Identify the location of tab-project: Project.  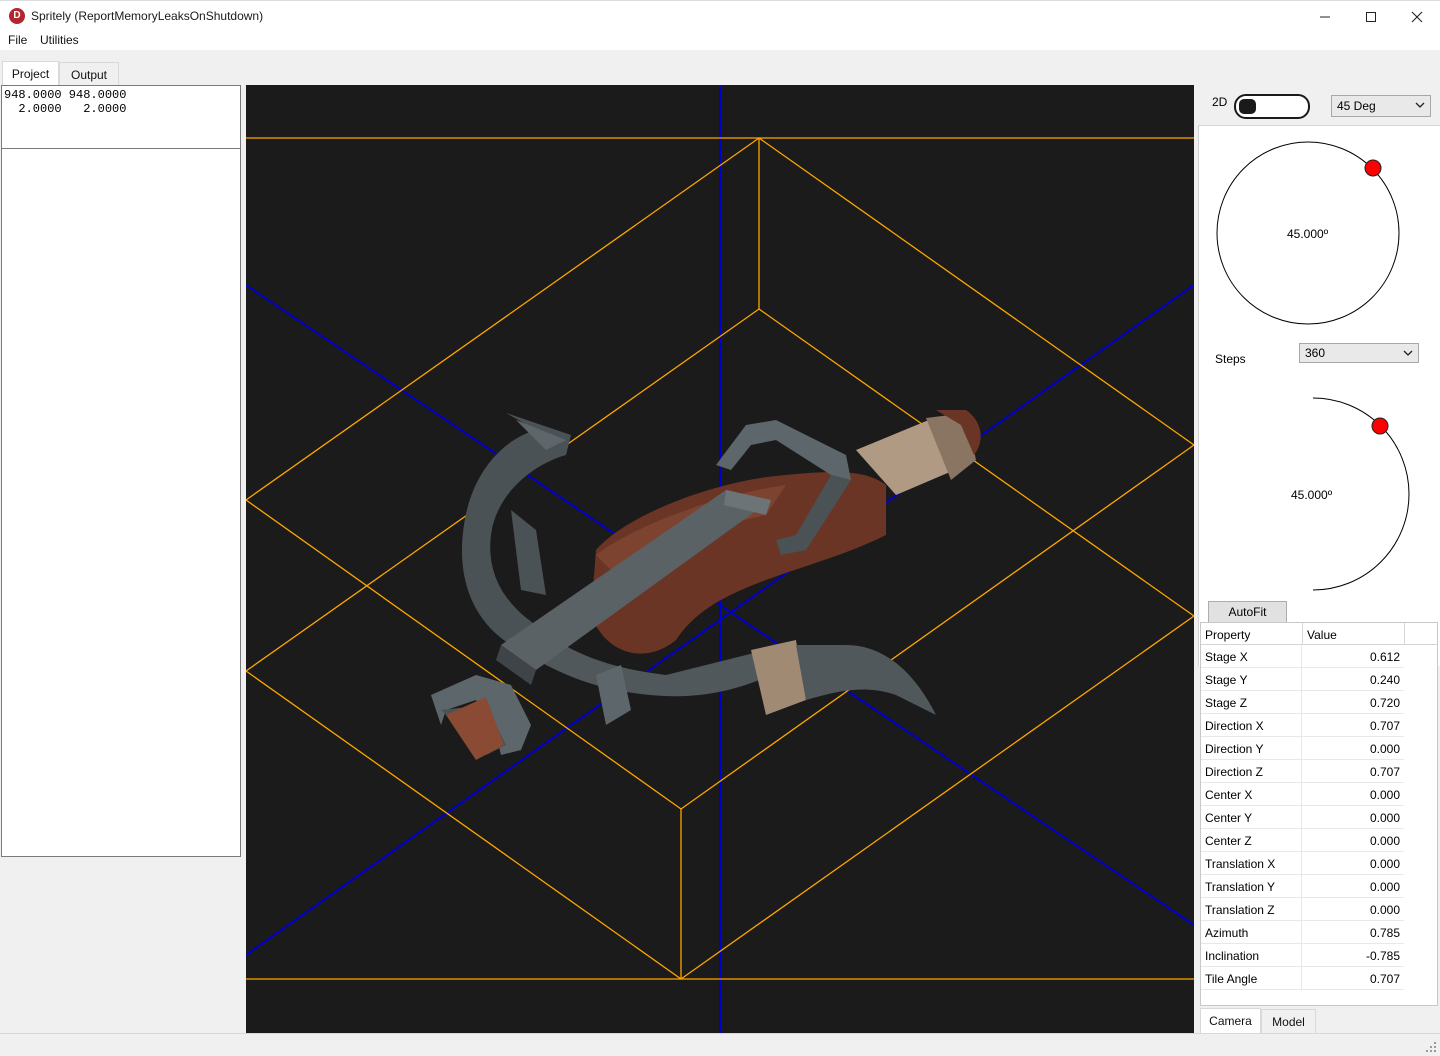
(30, 73).